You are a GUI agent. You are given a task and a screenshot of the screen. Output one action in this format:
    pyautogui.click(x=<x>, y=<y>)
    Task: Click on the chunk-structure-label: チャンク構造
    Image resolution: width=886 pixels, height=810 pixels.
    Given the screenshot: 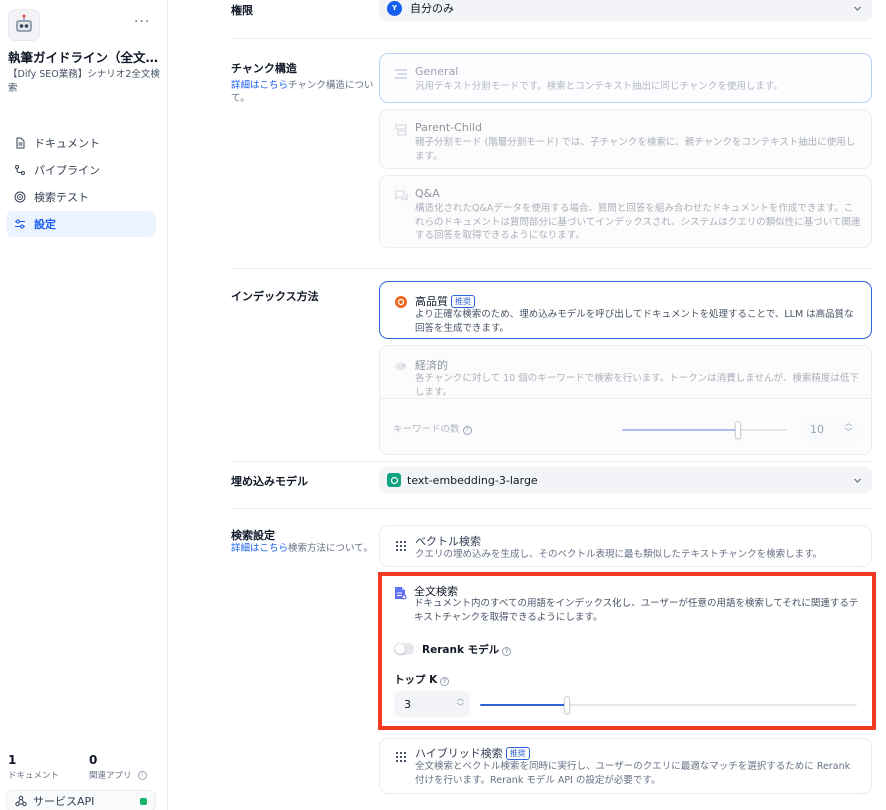 What is the action you would take?
    pyautogui.click(x=264, y=68)
    